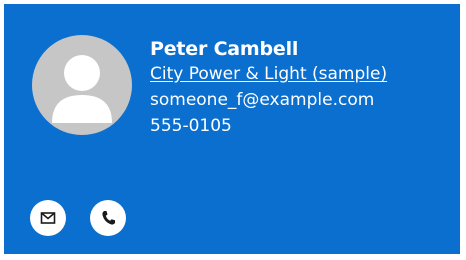 The width and height of the screenshot is (466, 260). What do you see at coordinates (268, 74) in the screenshot?
I see `company-link: City Power & Light (sample)` at bounding box center [268, 74].